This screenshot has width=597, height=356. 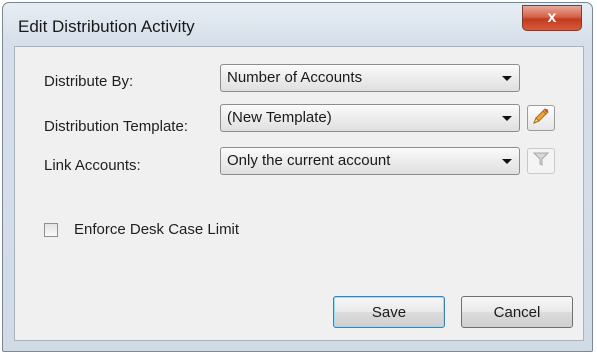 I want to click on distribute-by-select: Number of Accounts, so click(x=370, y=78).